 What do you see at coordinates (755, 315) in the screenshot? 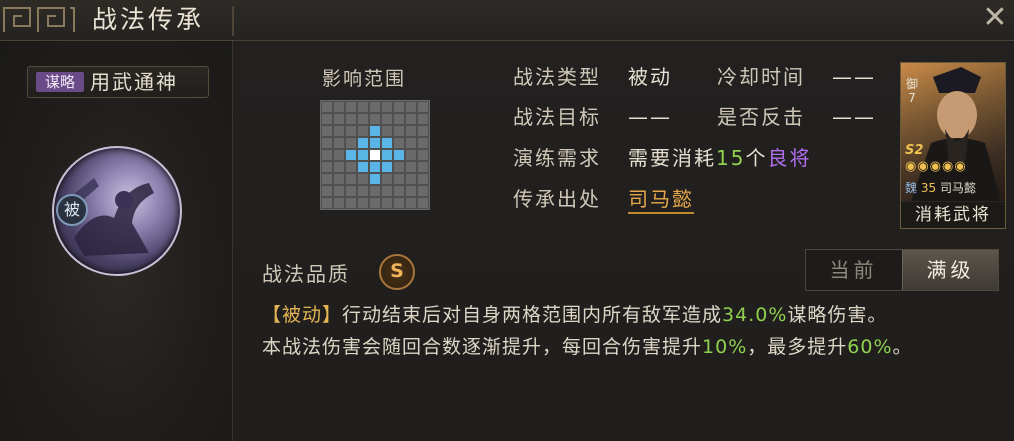
I see `damage-percent: 34.0%` at bounding box center [755, 315].